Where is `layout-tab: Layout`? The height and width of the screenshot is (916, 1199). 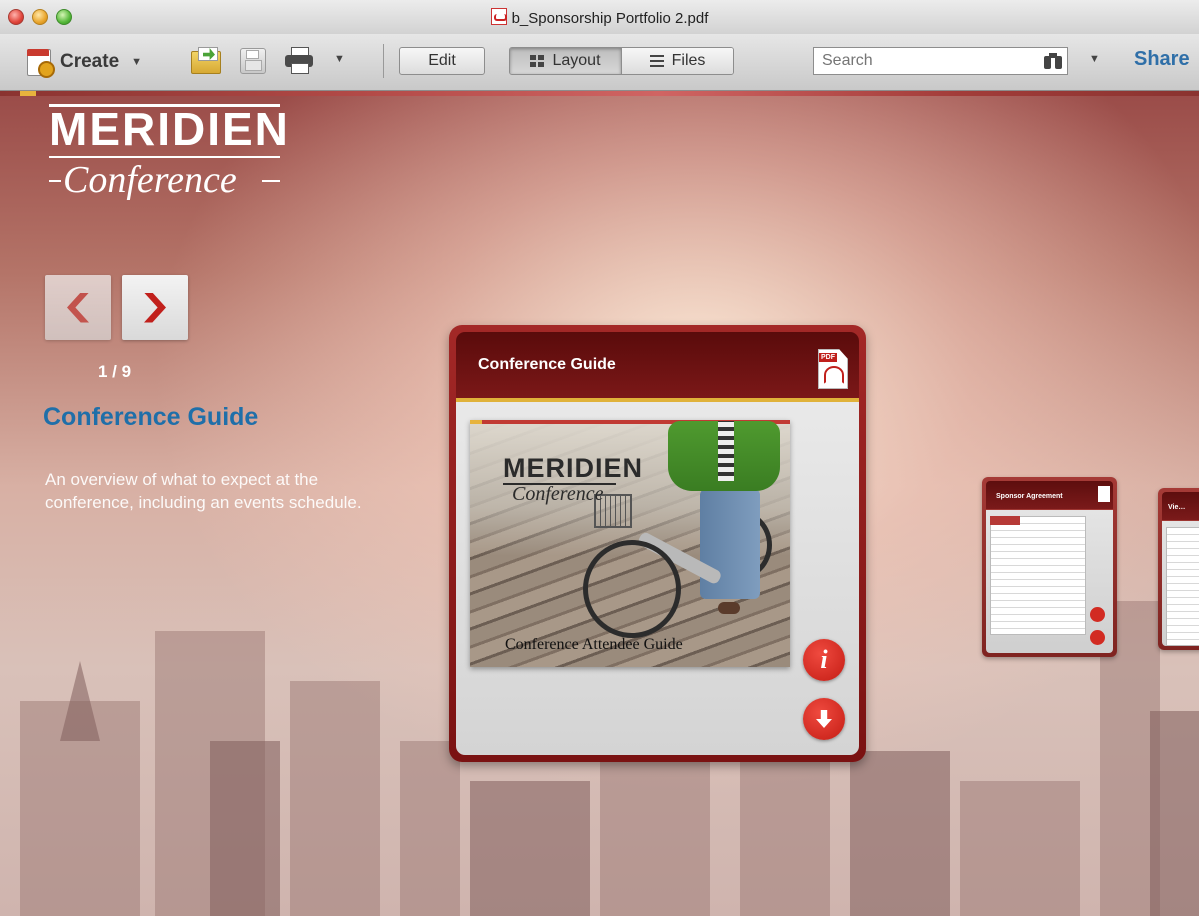
layout-tab: Layout is located at coordinates (565, 61).